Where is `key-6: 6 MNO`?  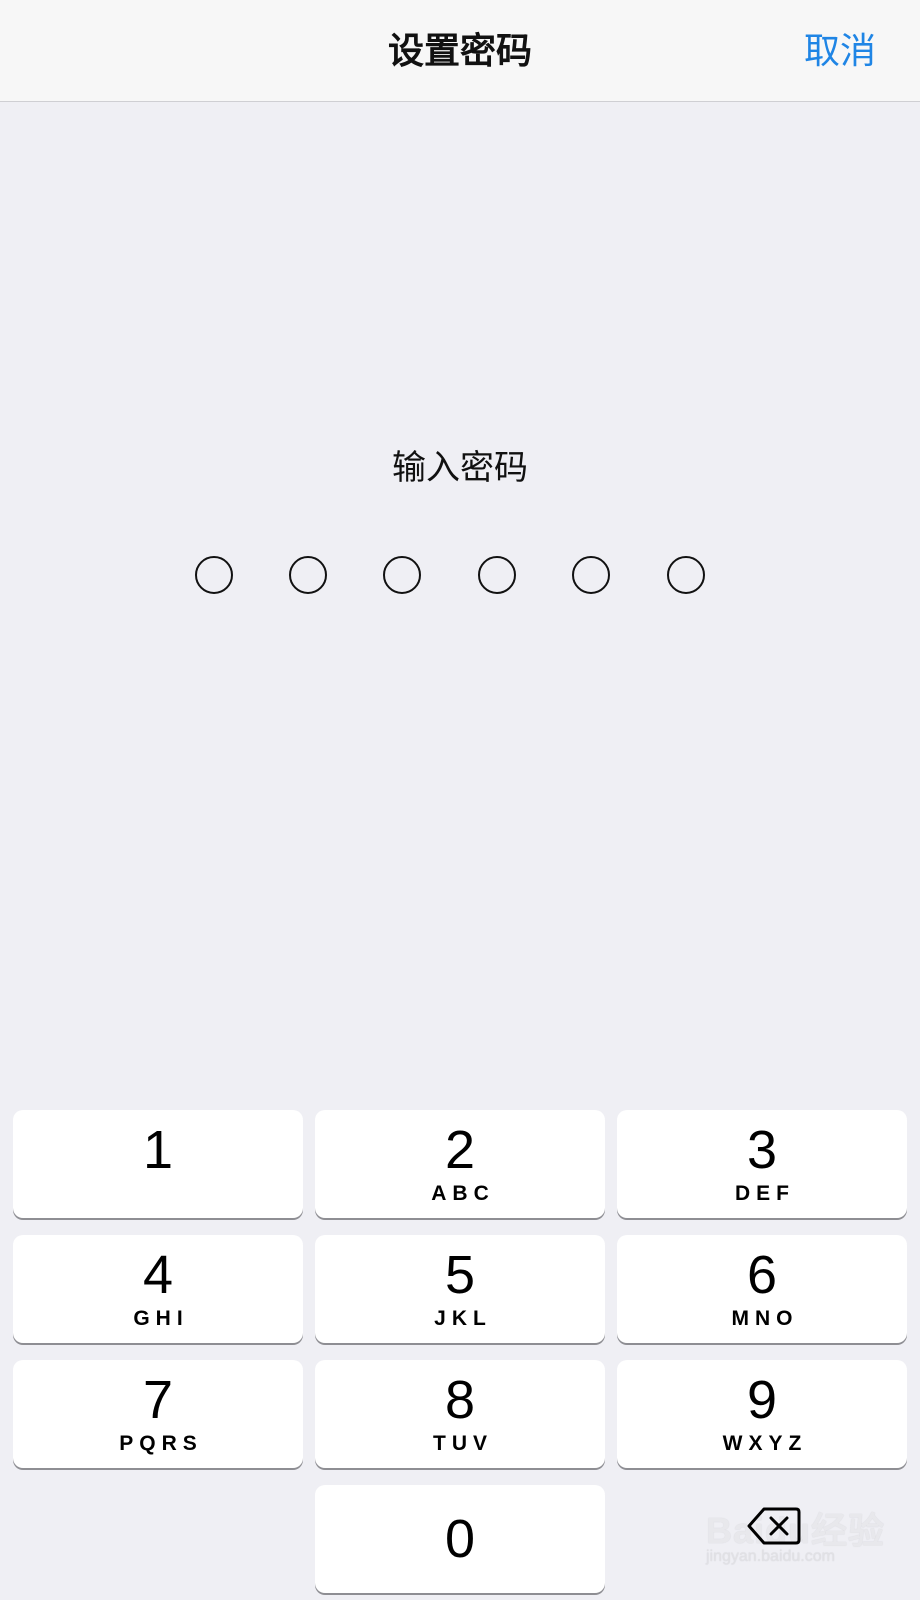 key-6: 6 MNO is located at coordinates (762, 1289).